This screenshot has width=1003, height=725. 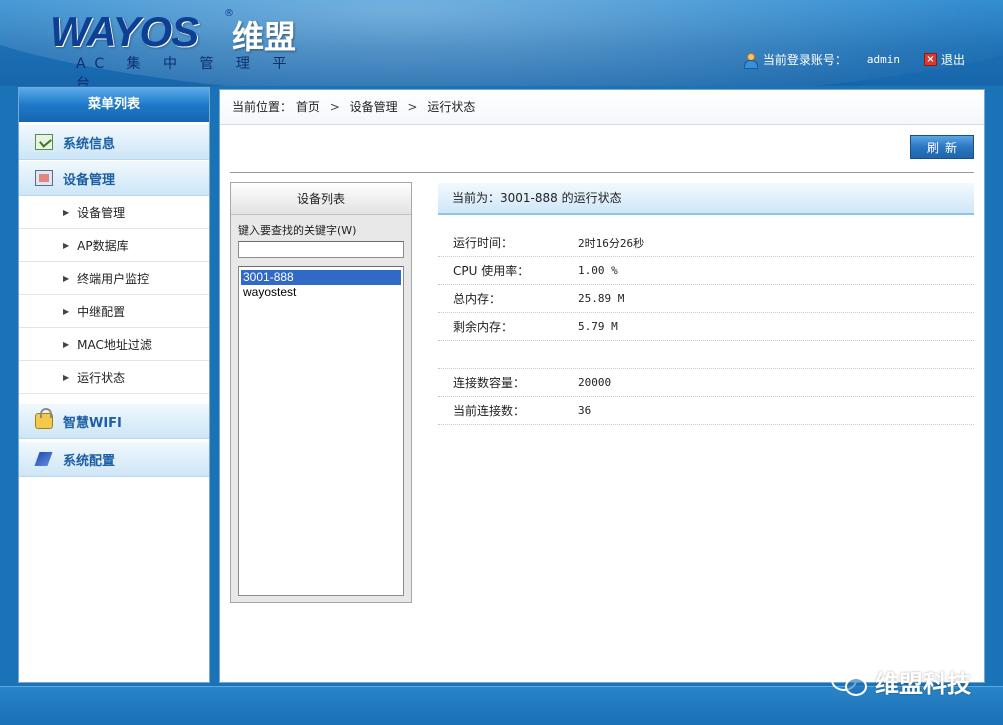 What do you see at coordinates (477, 299) in the screenshot?
I see `status-key: 总内存：` at bounding box center [477, 299].